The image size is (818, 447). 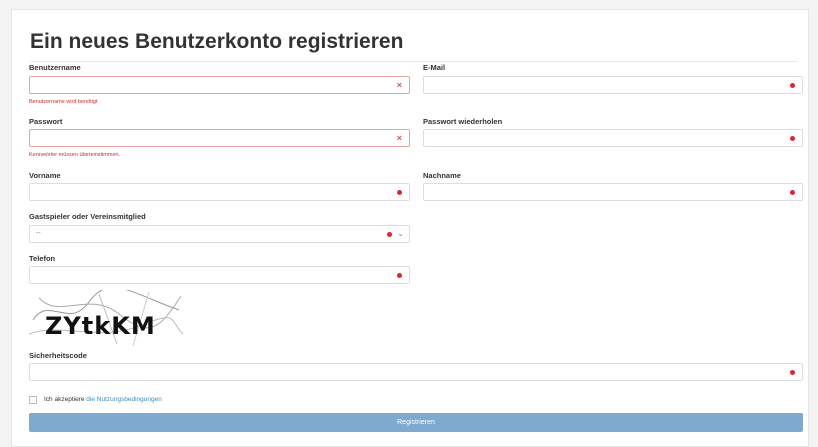 I want to click on terms-label: Ich akzeptiere die Nutzungsbedingungen, so click(x=103, y=399).